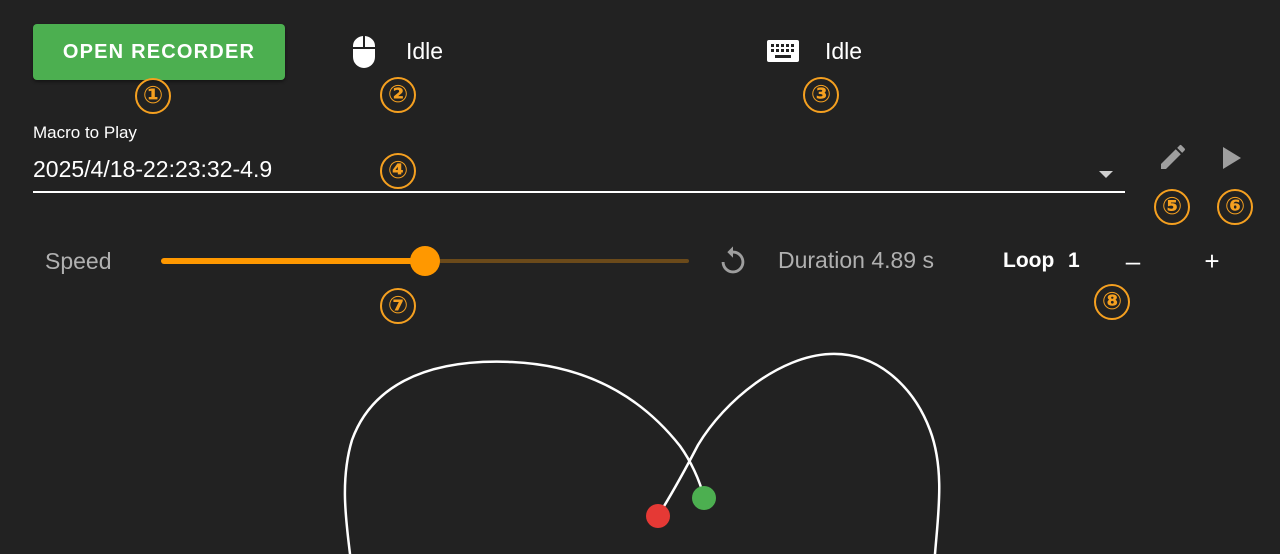 The height and width of the screenshot is (554, 1280). I want to click on speed-label: Speed, so click(78, 261).